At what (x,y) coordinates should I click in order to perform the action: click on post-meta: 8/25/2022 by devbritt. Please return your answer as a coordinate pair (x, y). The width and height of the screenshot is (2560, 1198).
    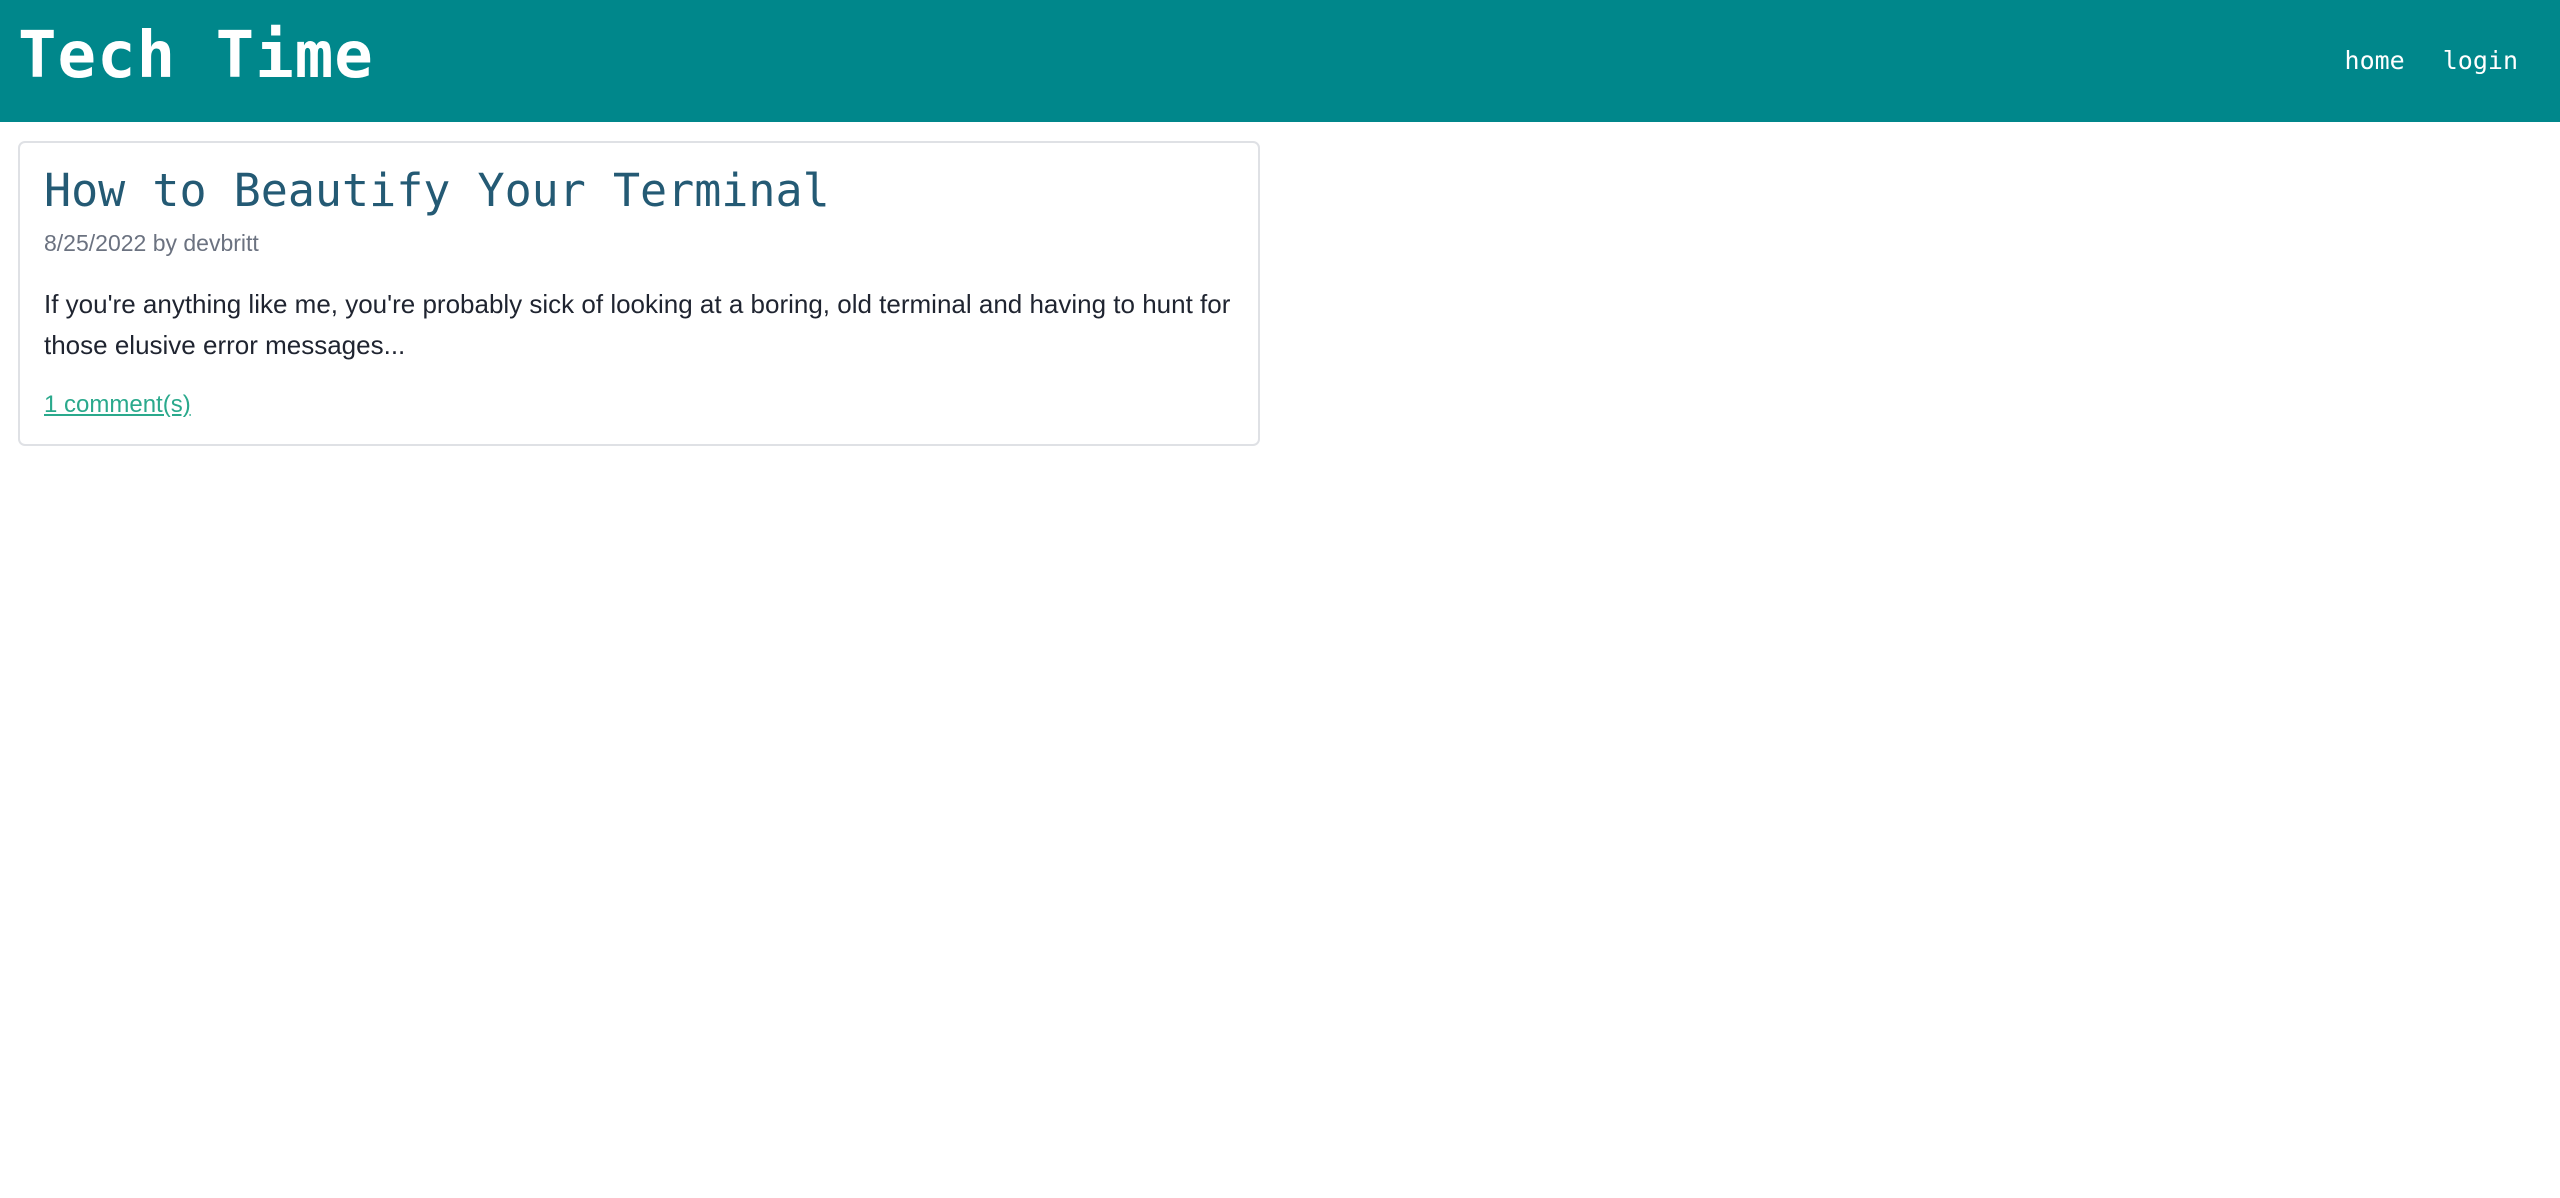
    Looking at the image, I should click on (151, 243).